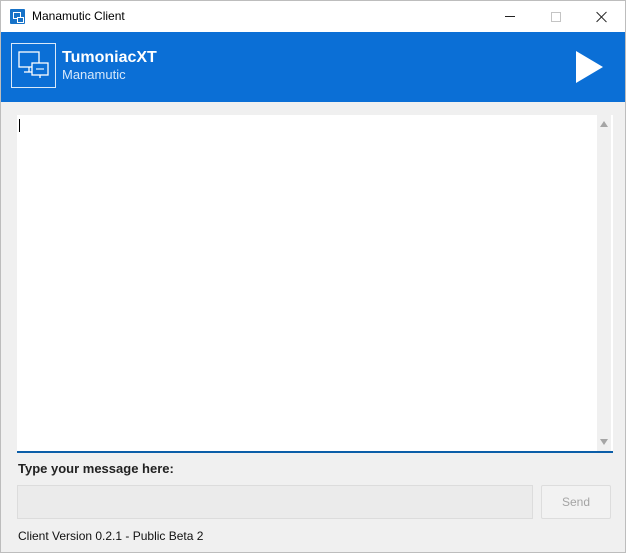 The width and height of the screenshot is (626, 553). Describe the element at coordinates (604, 283) in the screenshot. I see `chat-scrollbar` at that location.